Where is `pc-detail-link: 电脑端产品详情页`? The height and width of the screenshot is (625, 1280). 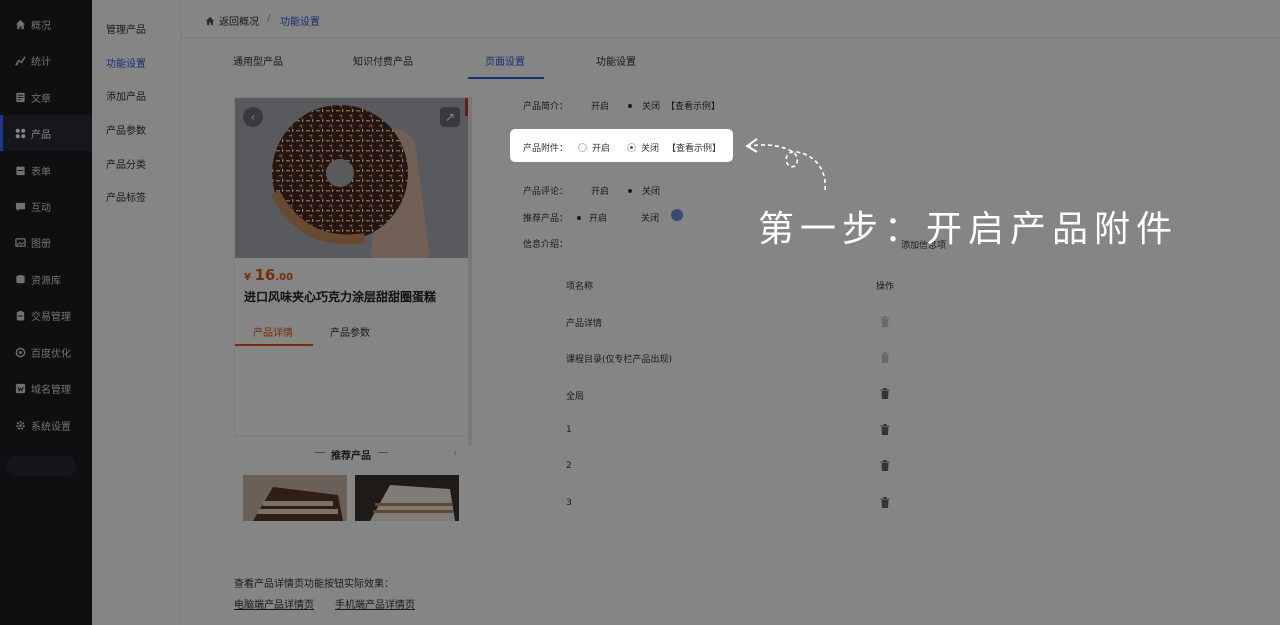
pc-detail-link: 电脑端产品详情页 is located at coordinates (274, 603).